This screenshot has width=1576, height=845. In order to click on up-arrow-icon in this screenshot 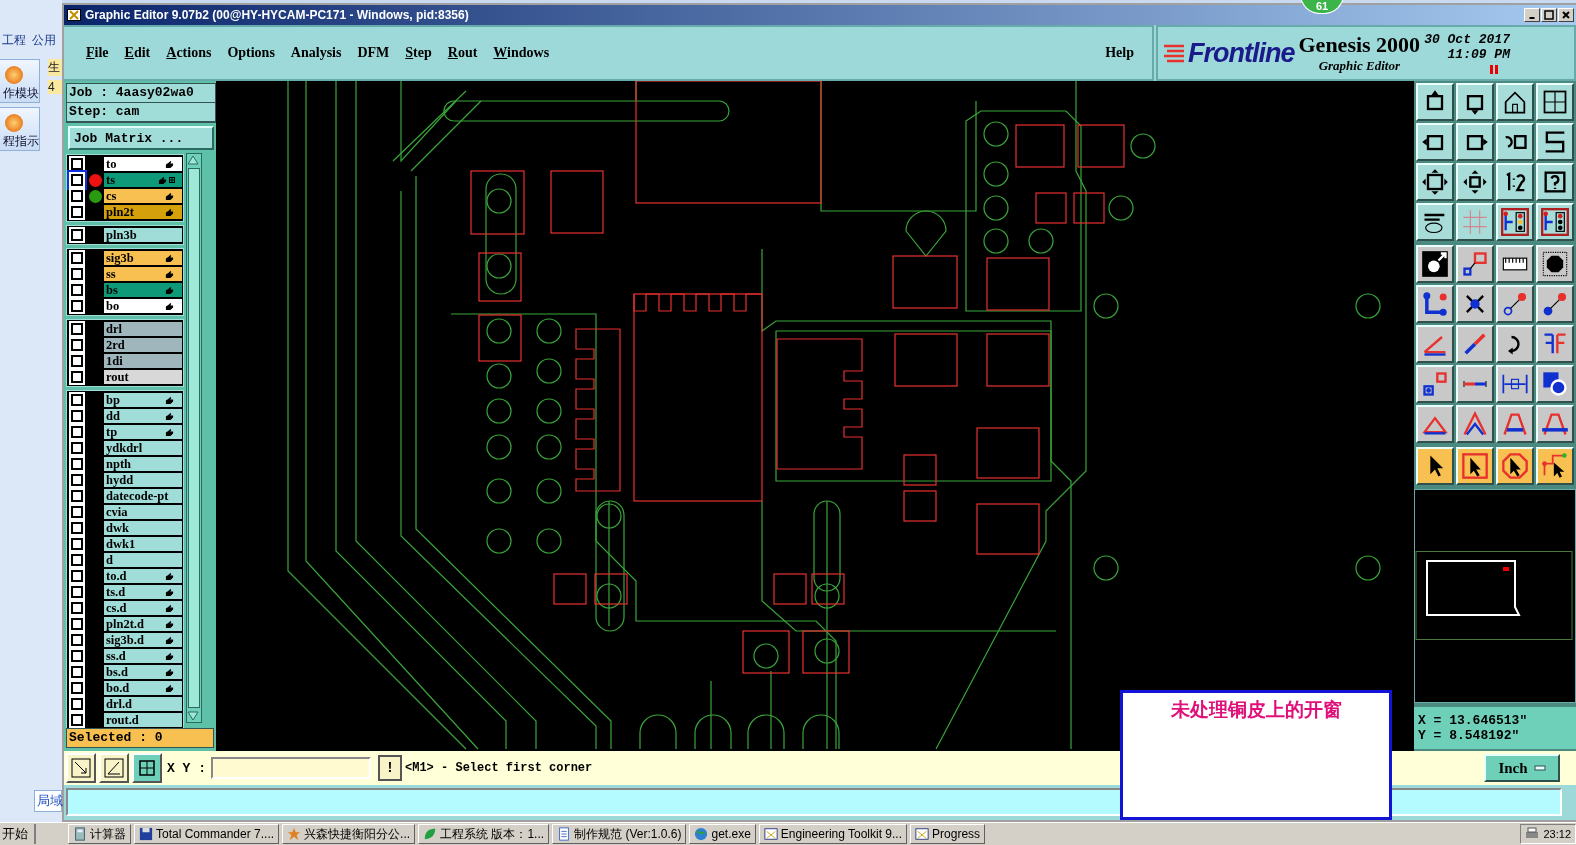, I will do `click(193, 160)`.